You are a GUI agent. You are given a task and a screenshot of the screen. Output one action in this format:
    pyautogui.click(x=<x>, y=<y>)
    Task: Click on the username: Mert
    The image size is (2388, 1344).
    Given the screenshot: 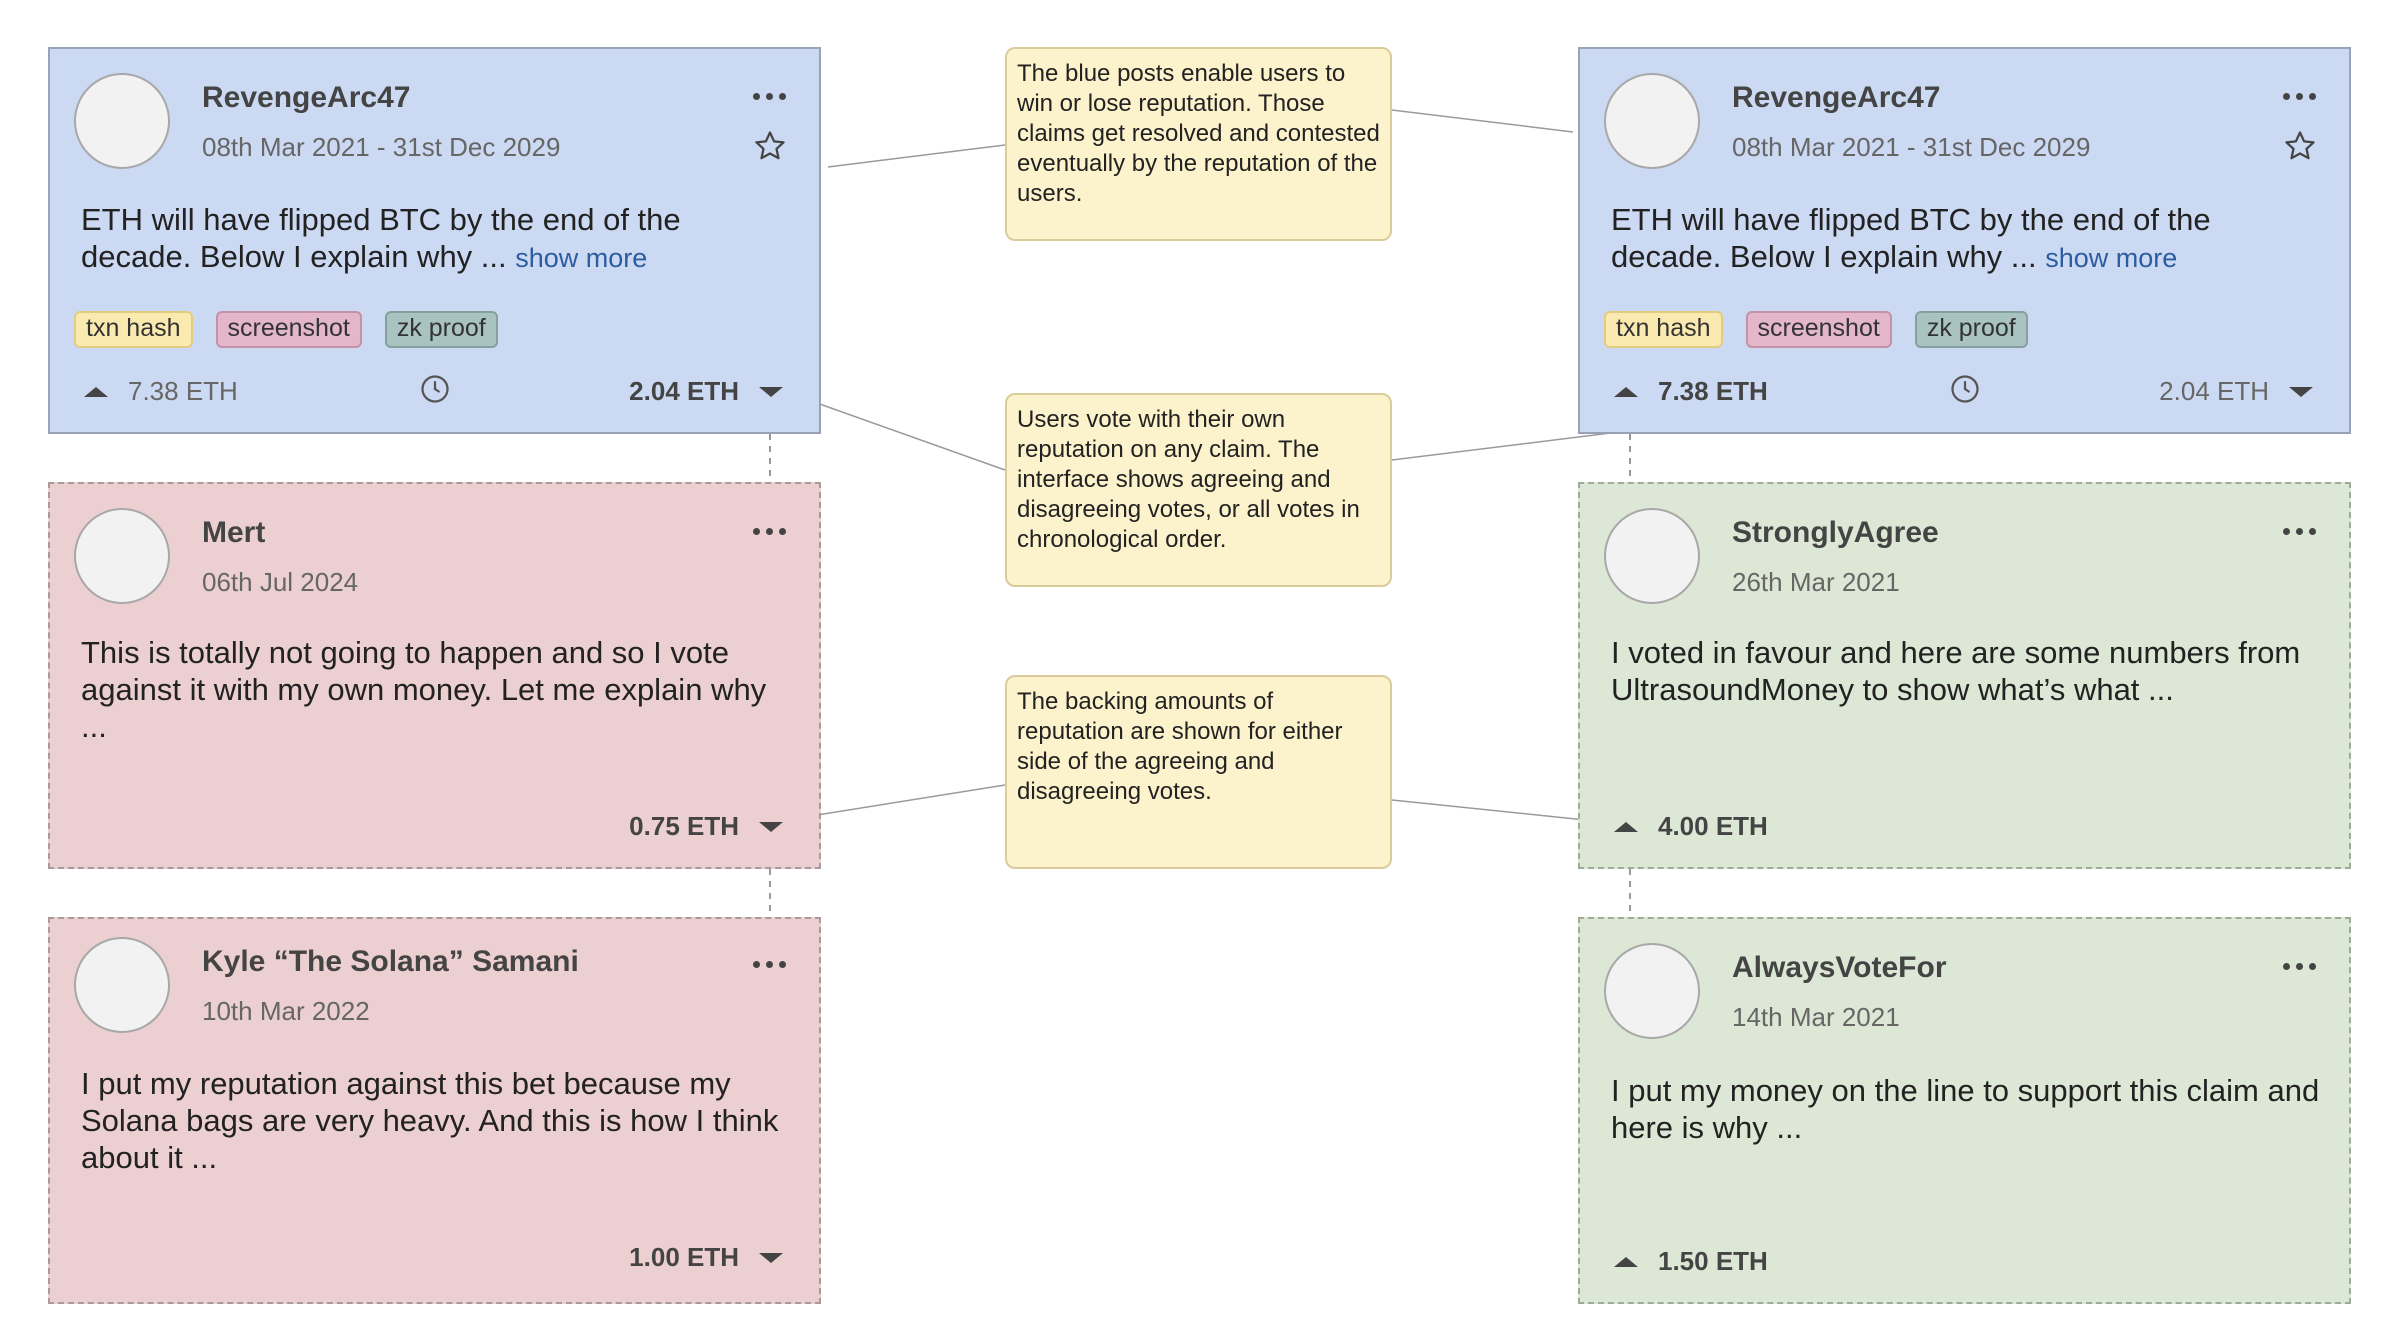 What is the action you would take?
    pyautogui.click(x=233, y=533)
    